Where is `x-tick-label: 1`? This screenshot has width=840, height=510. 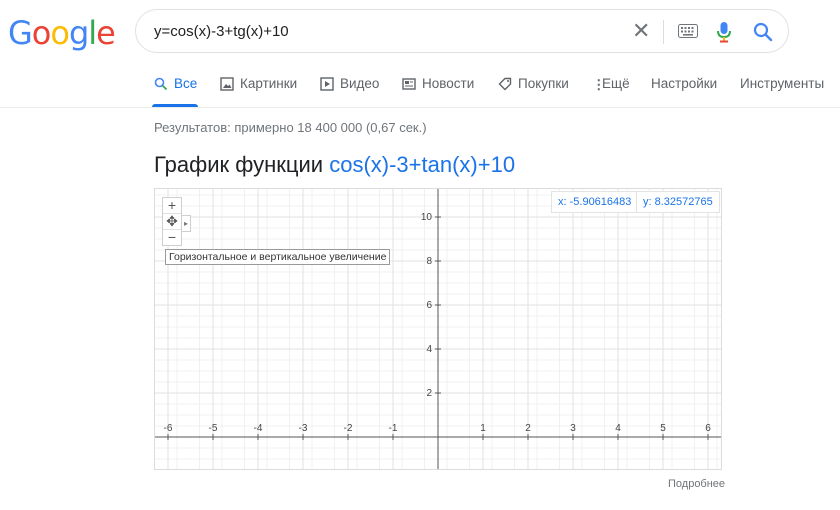 x-tick-label: 1 is located at coordinates (483, 428).